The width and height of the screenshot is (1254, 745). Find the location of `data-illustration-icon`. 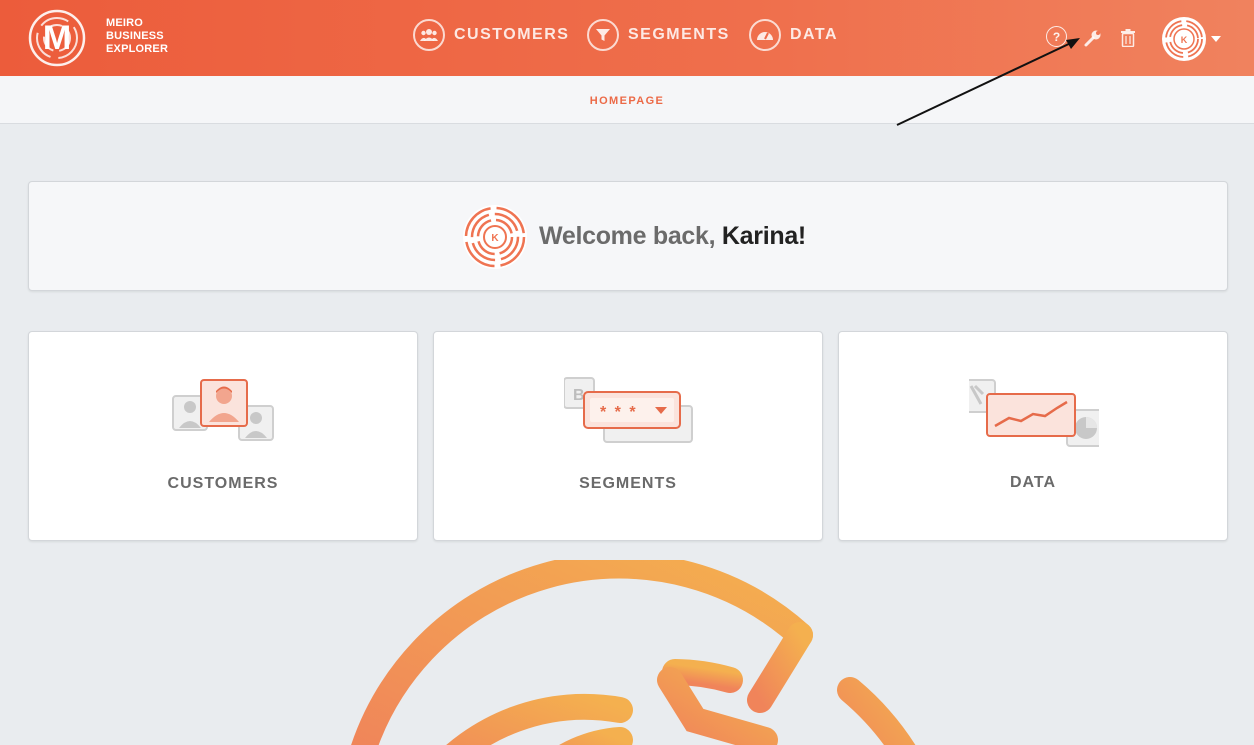

data-illustration-icon is located at coordinates (1034, 413).